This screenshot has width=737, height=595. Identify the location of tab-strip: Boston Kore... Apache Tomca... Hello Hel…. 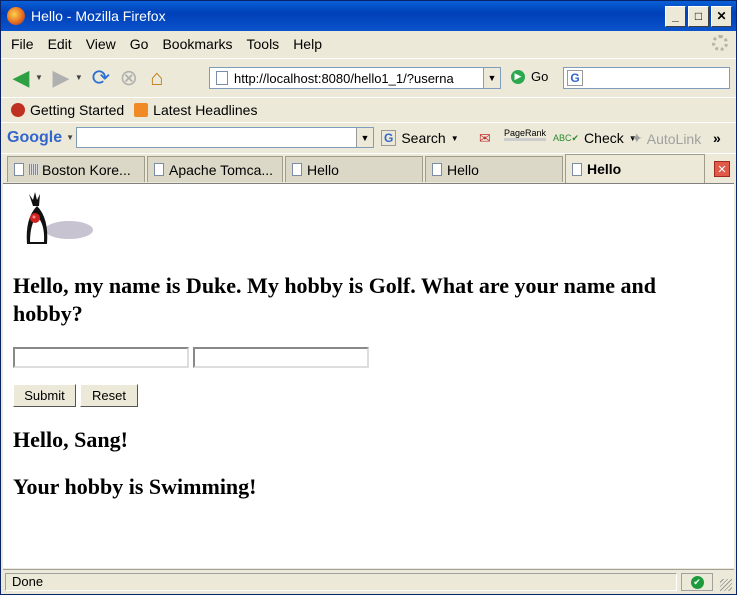
(368, 168).